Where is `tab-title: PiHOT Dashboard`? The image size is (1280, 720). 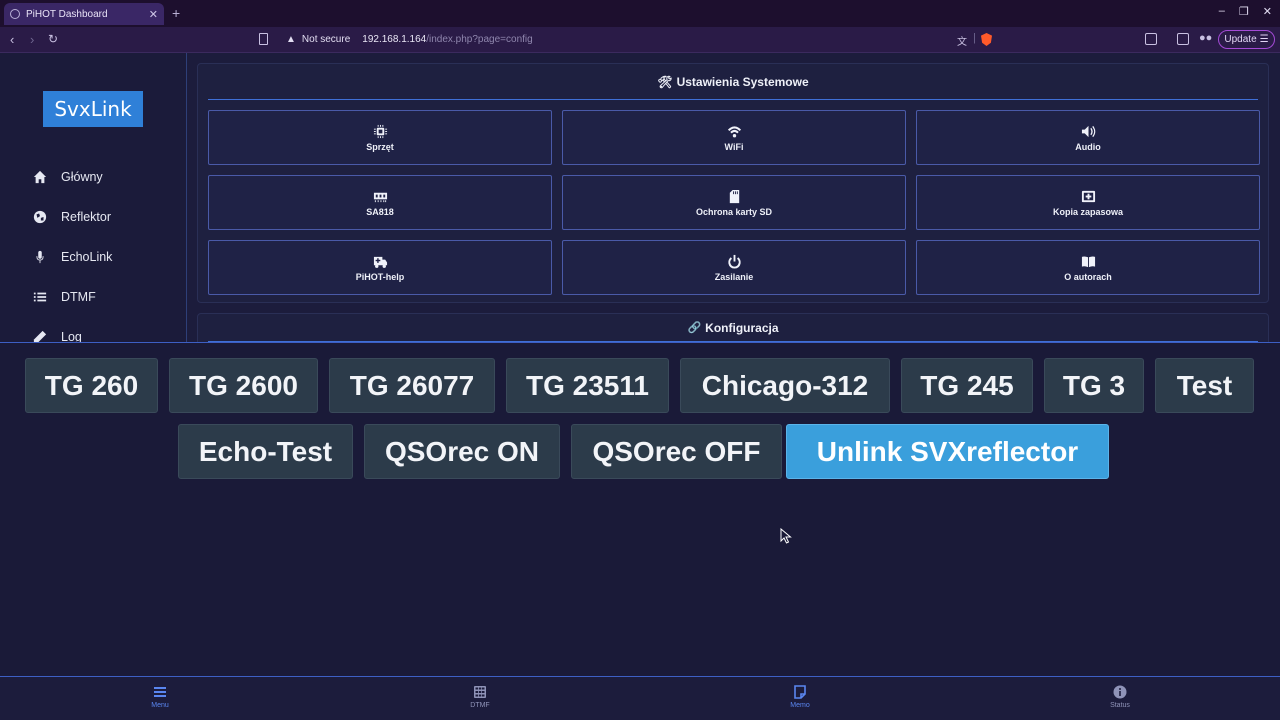
tab-title: PiHOT Dashboard is located at coordinates (67, 14).